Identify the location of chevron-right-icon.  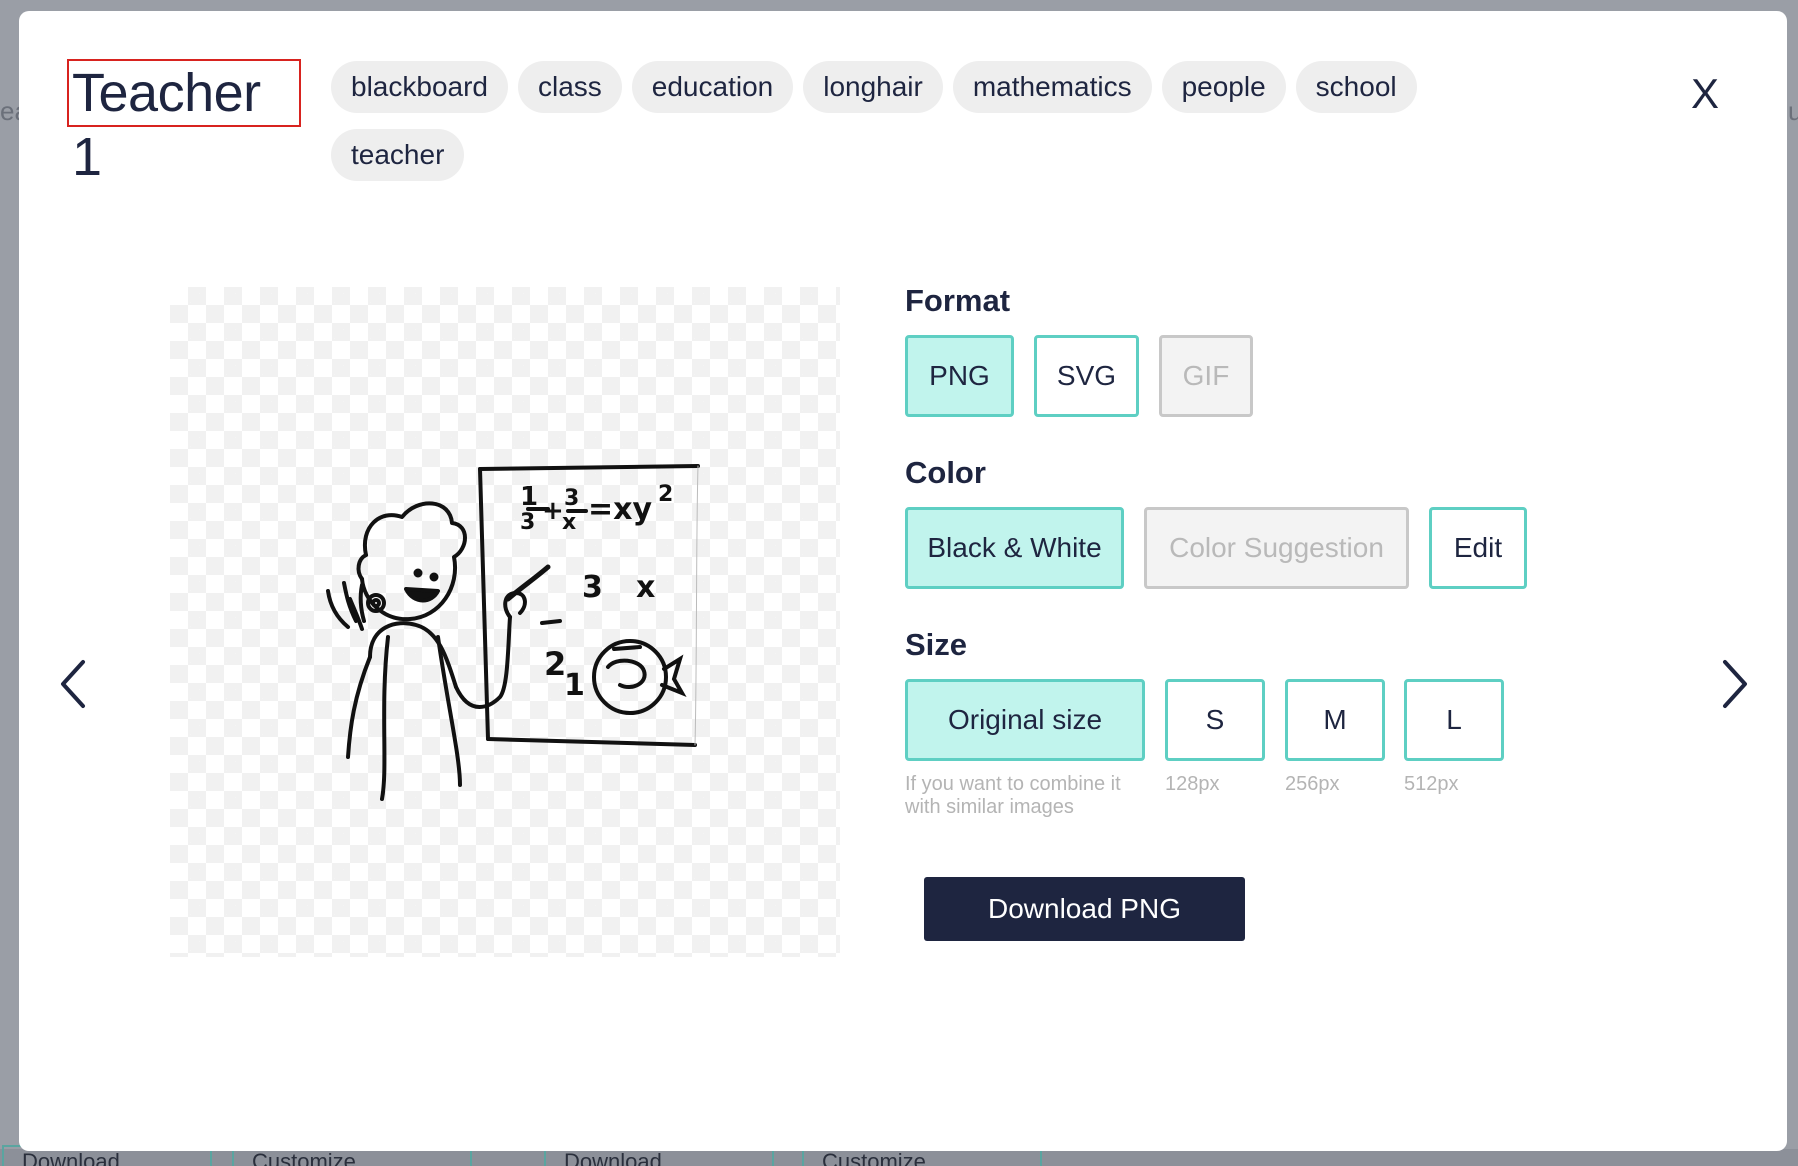
(1735, 684).